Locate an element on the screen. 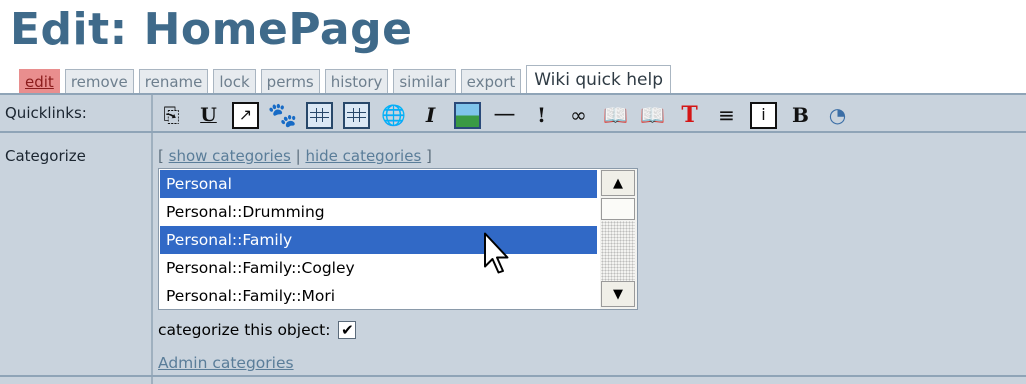  categorize-checkbox-row: categorize this object: ✔ is located at coordinates (257, 330).